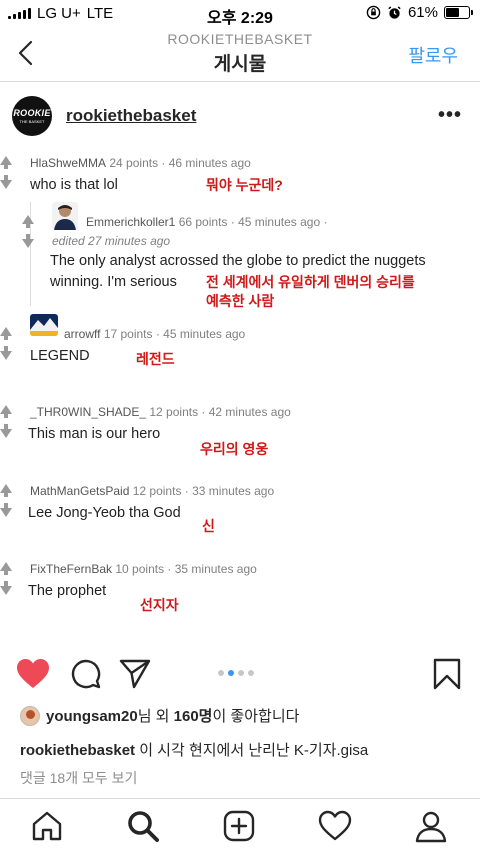 This screenshot has height=854, width=480. I want to click on battery-level, so click(453, 12).